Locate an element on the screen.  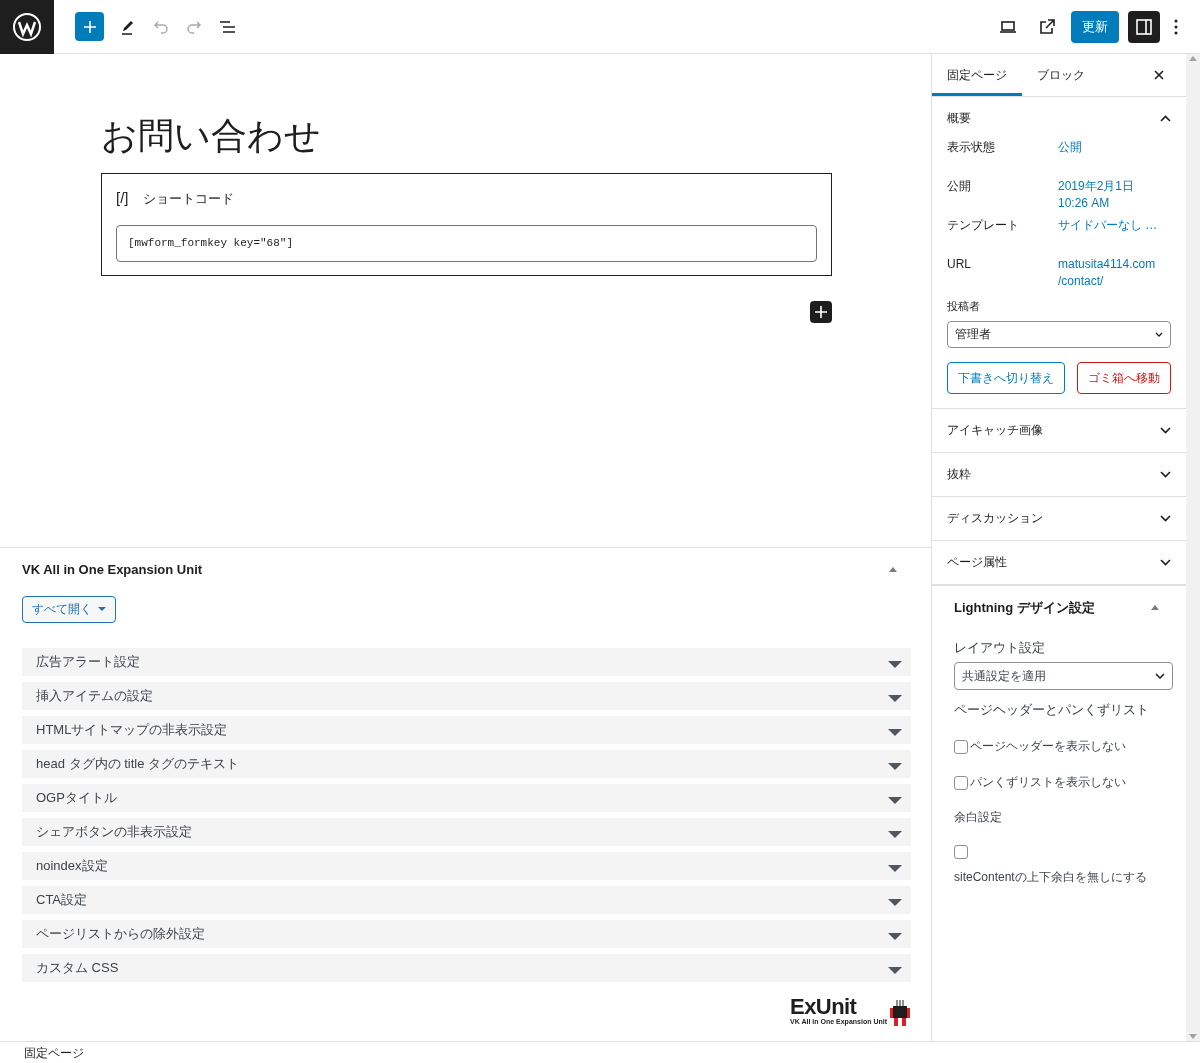
accordion-item: 挿入アイテムの設定 is located at coordinates (466, 695).